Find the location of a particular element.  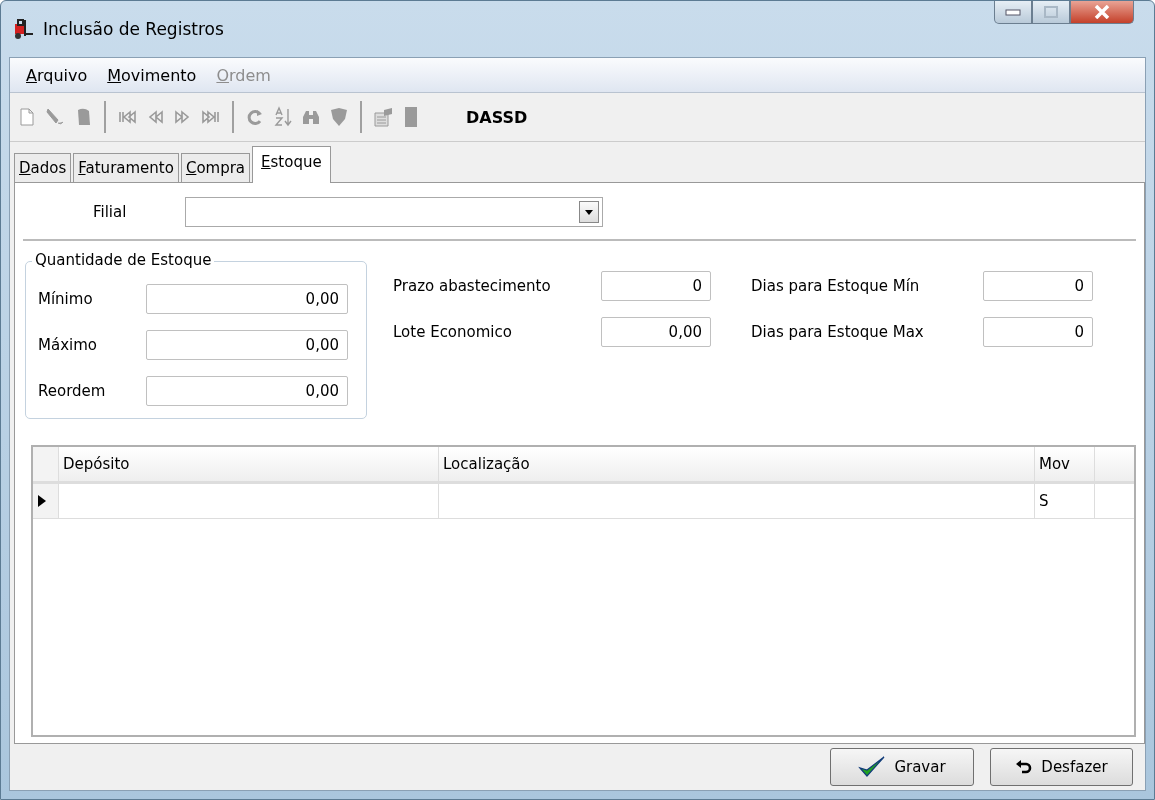

field-label: Mínimo is located at coordinates (66, 299).